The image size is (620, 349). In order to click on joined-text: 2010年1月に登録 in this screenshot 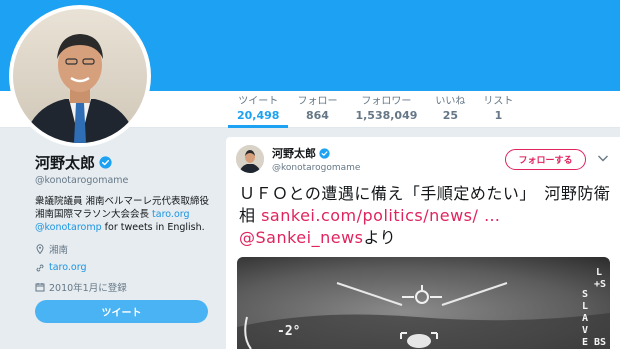, I will do `click(88, 288)`.